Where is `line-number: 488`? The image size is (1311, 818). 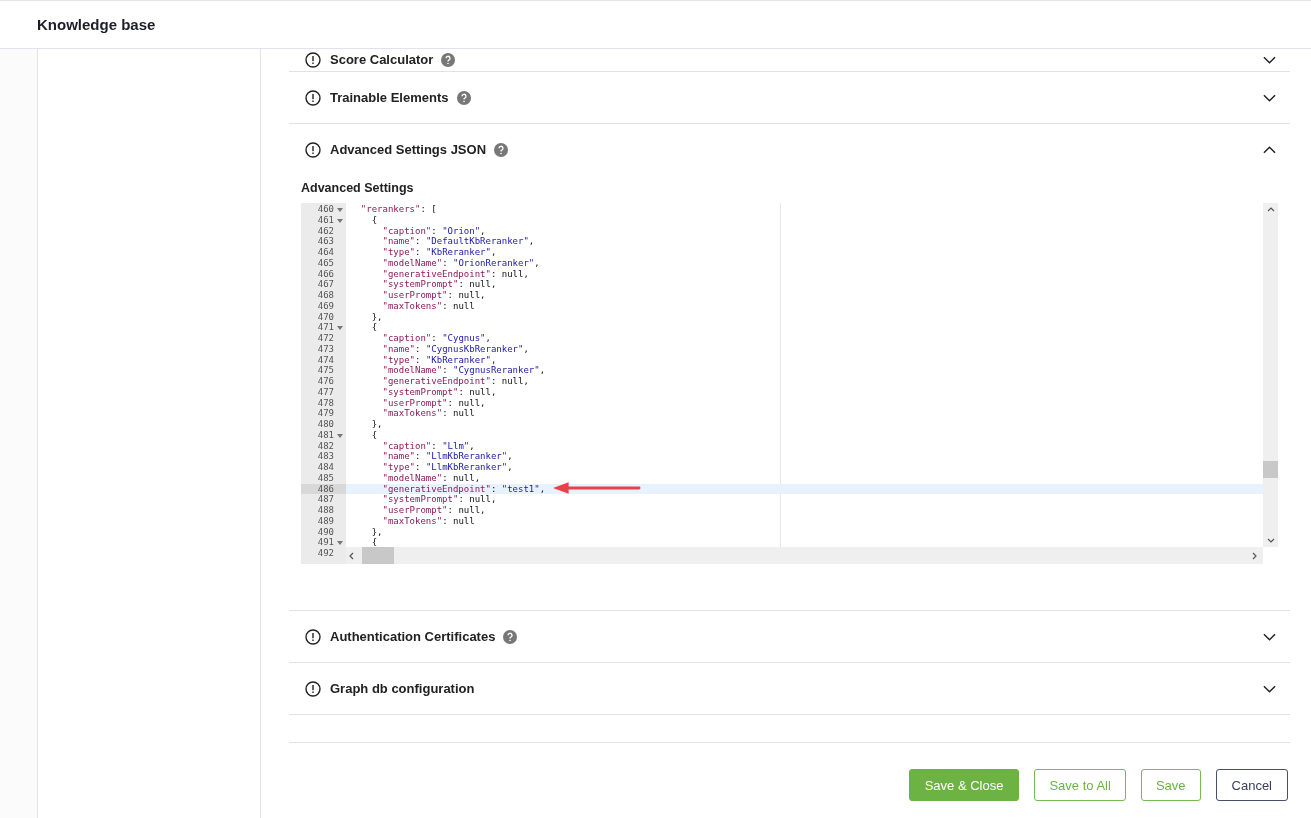
line-number: 488 is located at coordinates (325, 510).